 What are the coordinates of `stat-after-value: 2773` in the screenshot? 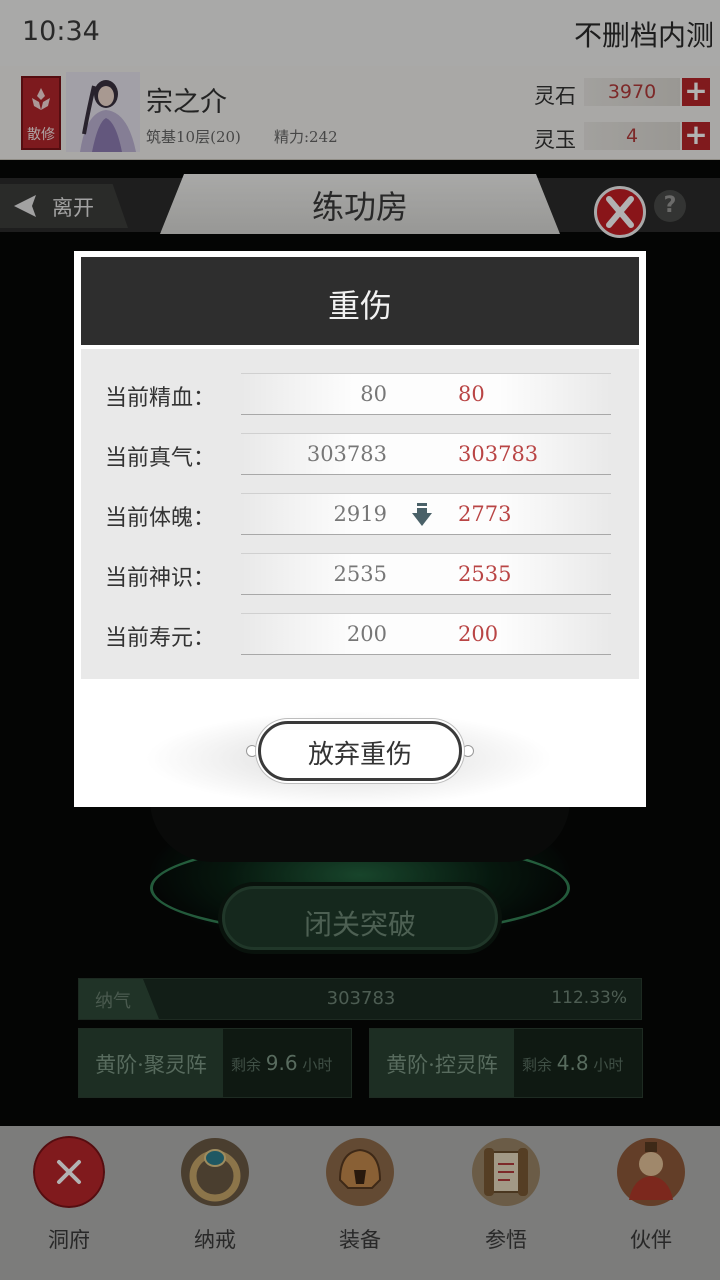 It's located at (485, 514).